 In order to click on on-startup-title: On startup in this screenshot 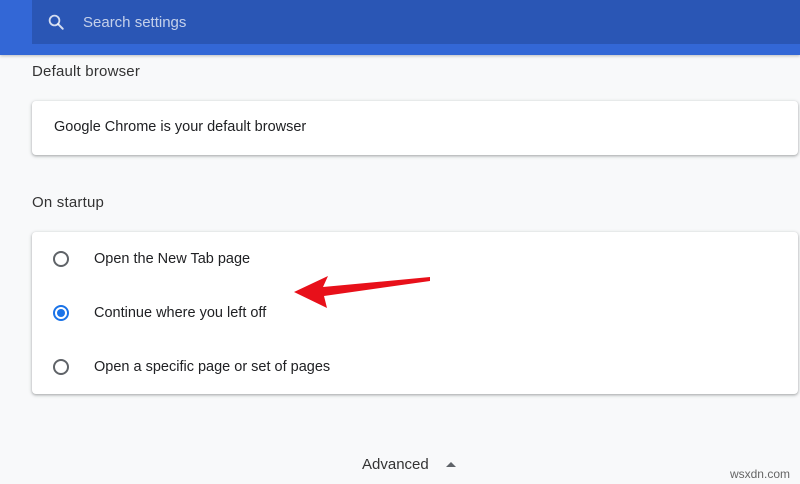, I will do `click(68, 202)`.